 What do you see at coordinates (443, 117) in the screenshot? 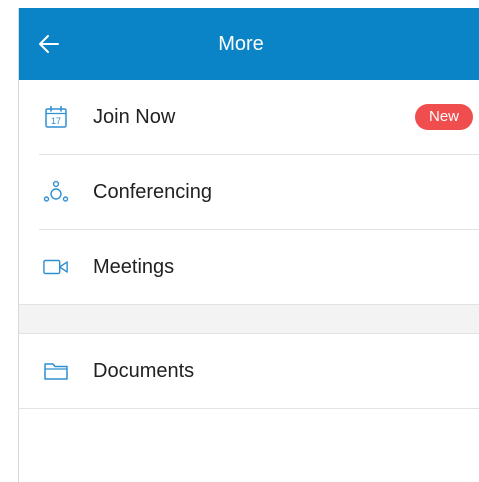
I see `new-badge: New` at bounding box center [443, 117].